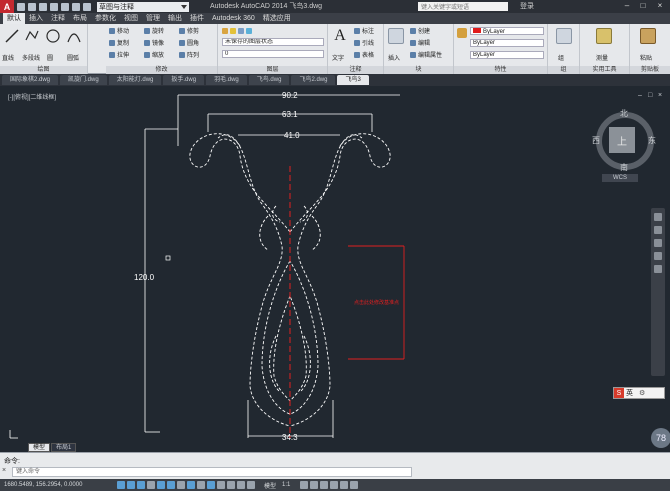  What do you see at coordinates (14, 18) in the screenshot?
I see `tab-default: 默认` at bounding box center [14, 18].